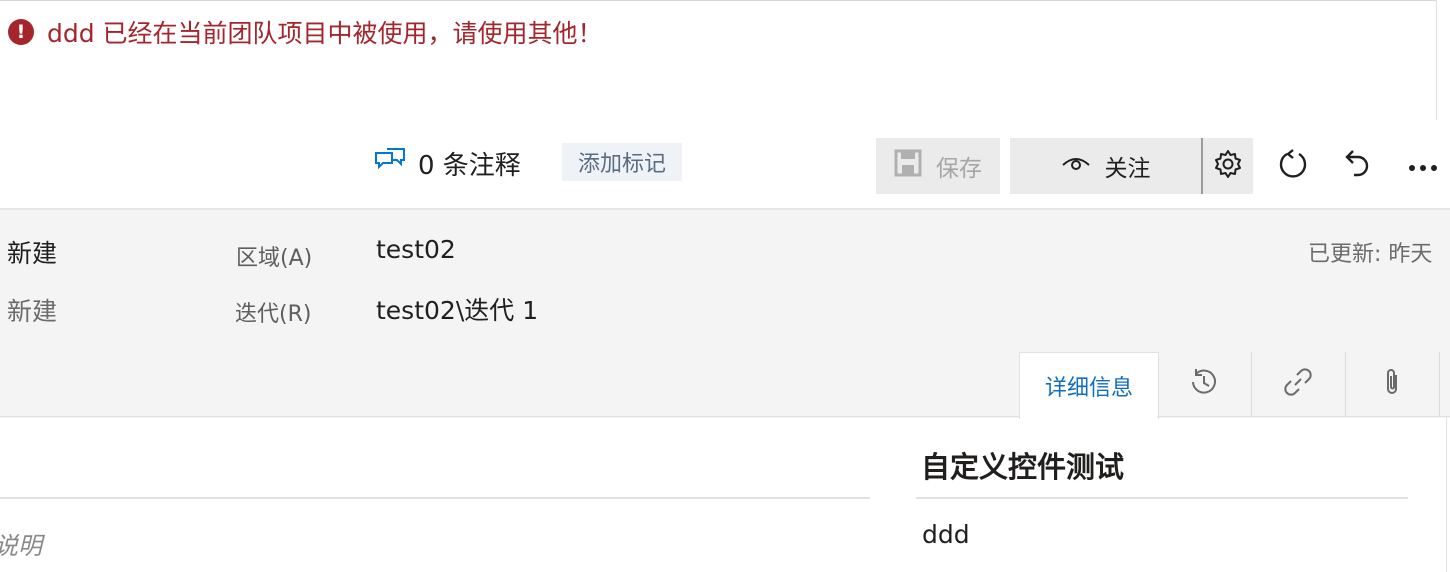  I want to click on reason-value: 新建, so click(32, 310).